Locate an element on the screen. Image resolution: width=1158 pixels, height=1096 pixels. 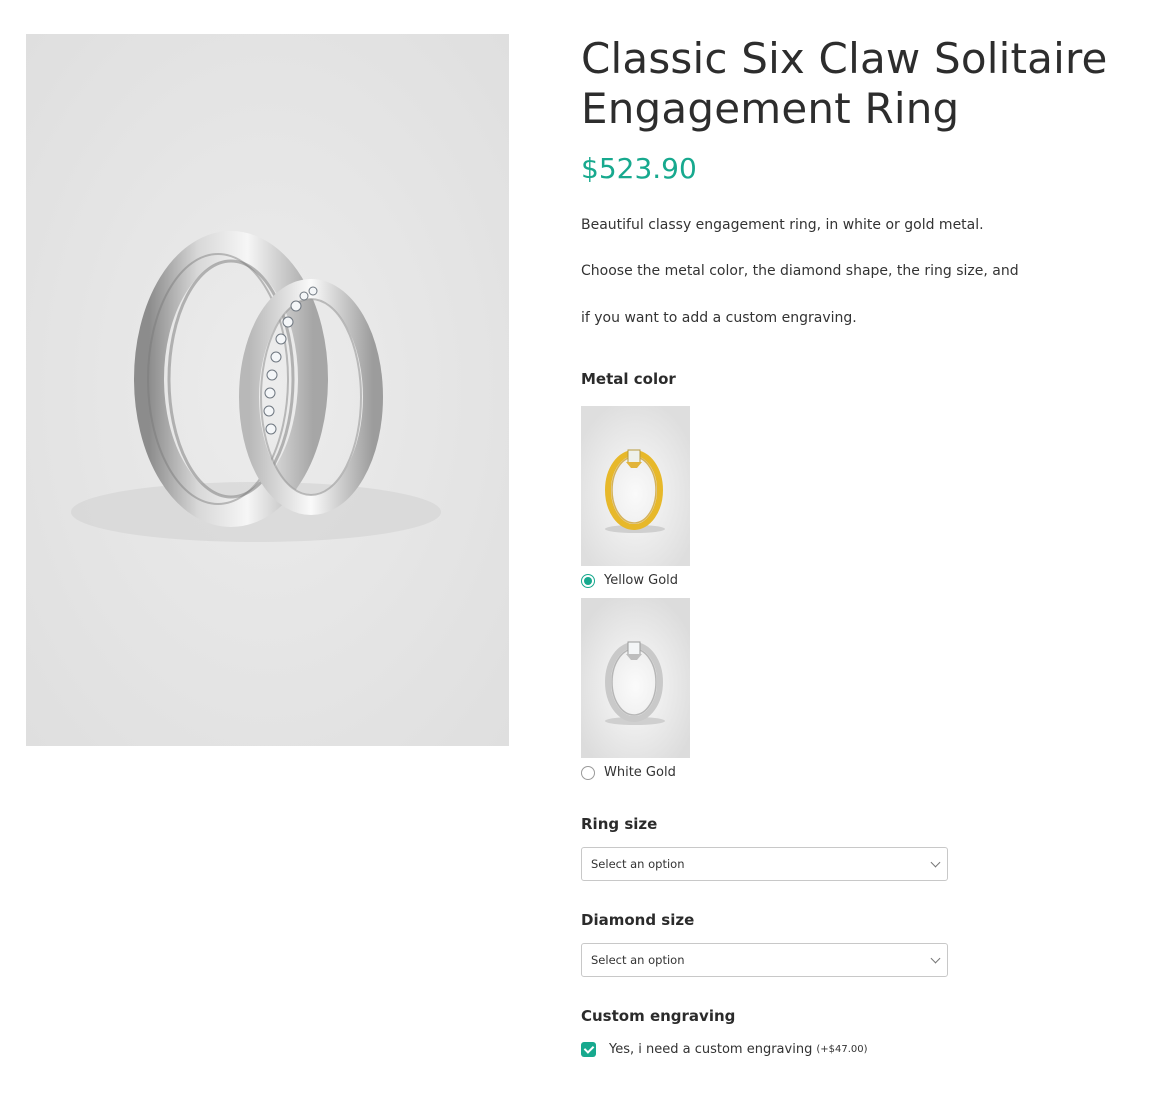
white-gold-radio is located at coordinates (588, 772).